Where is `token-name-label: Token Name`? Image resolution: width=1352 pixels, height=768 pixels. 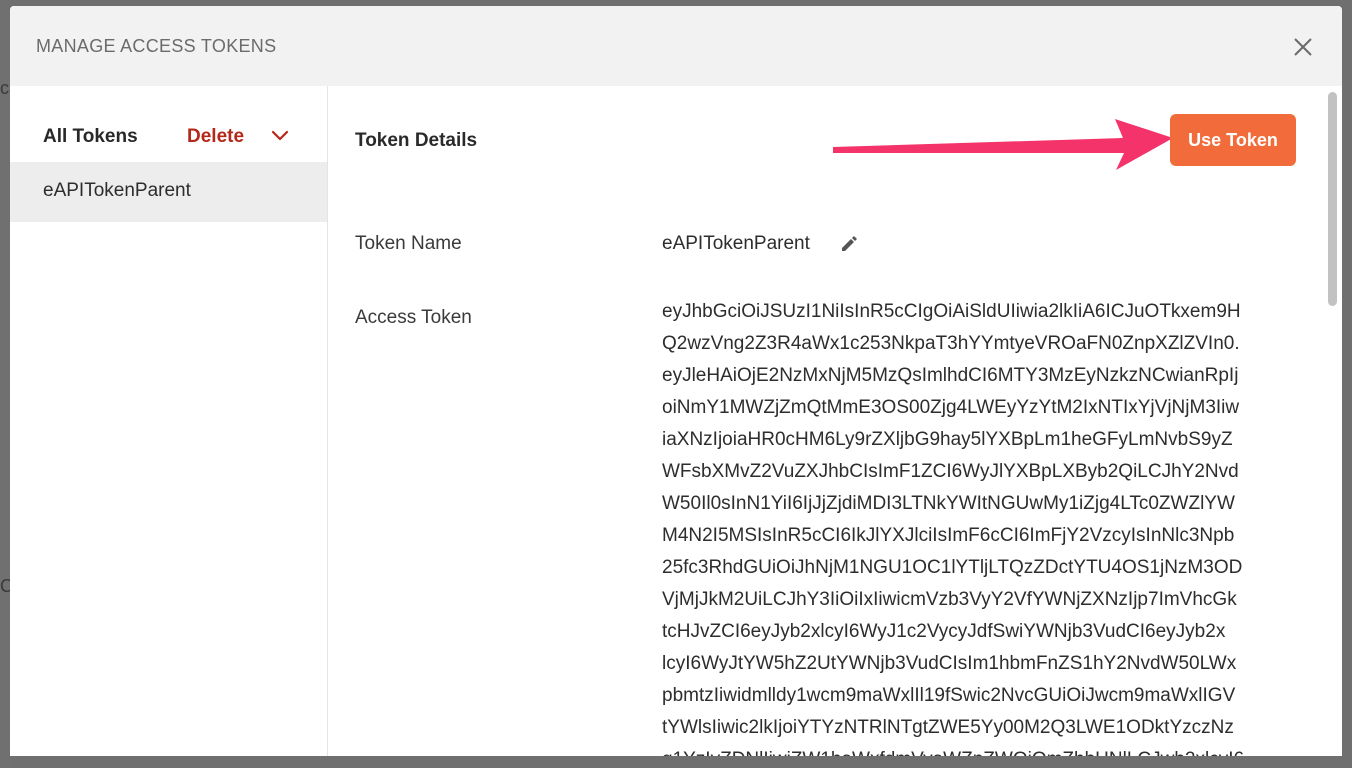 token-name-label: Token Name is located at coordinates (408, 243).